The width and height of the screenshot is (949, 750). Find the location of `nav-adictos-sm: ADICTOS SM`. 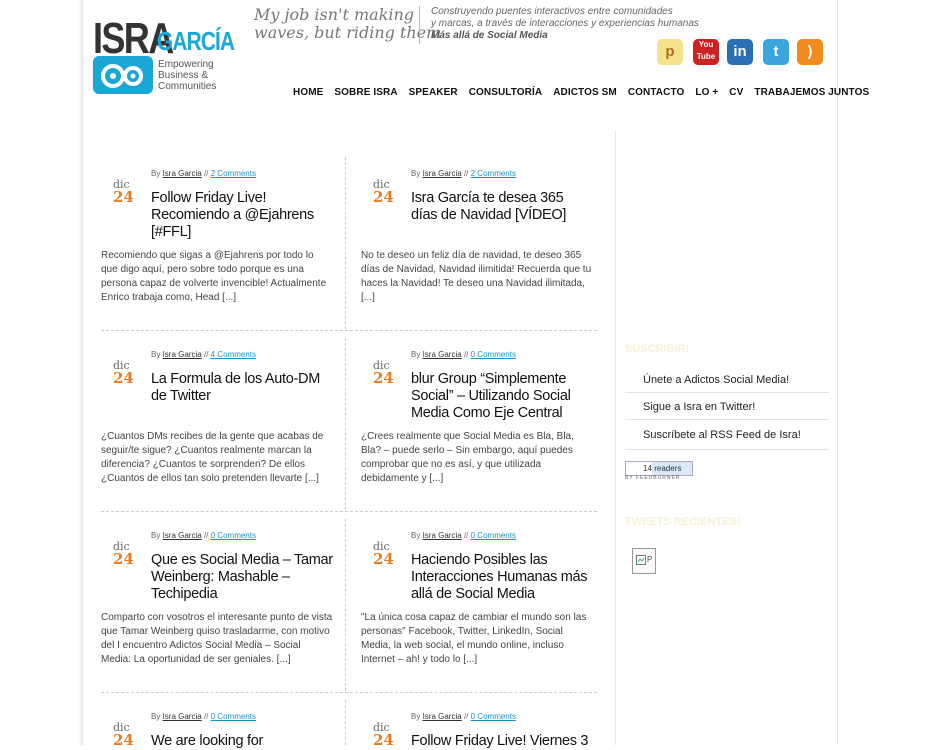

nav-adictos-sm: ADICTOS SM is located at coordinates (585, 92).